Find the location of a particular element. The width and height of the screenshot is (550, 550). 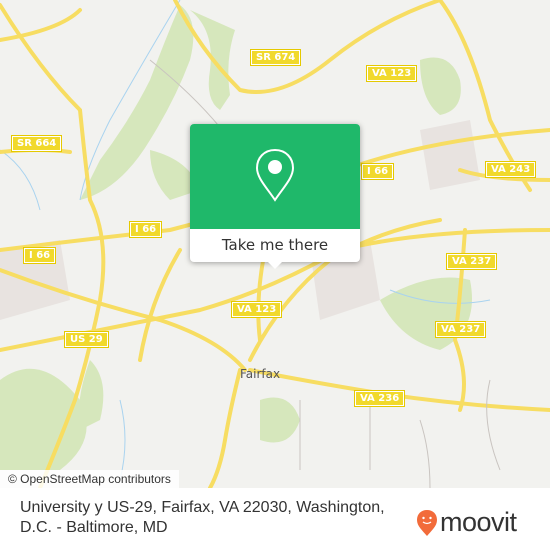

moovit-logo: moovit is located at coordinates (466, 522).